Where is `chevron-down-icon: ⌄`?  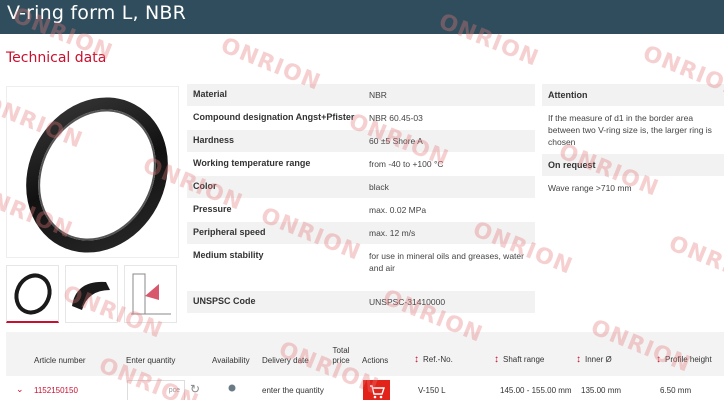 chevron-down-icon: ⌄ is located at coordinates (20, 389).